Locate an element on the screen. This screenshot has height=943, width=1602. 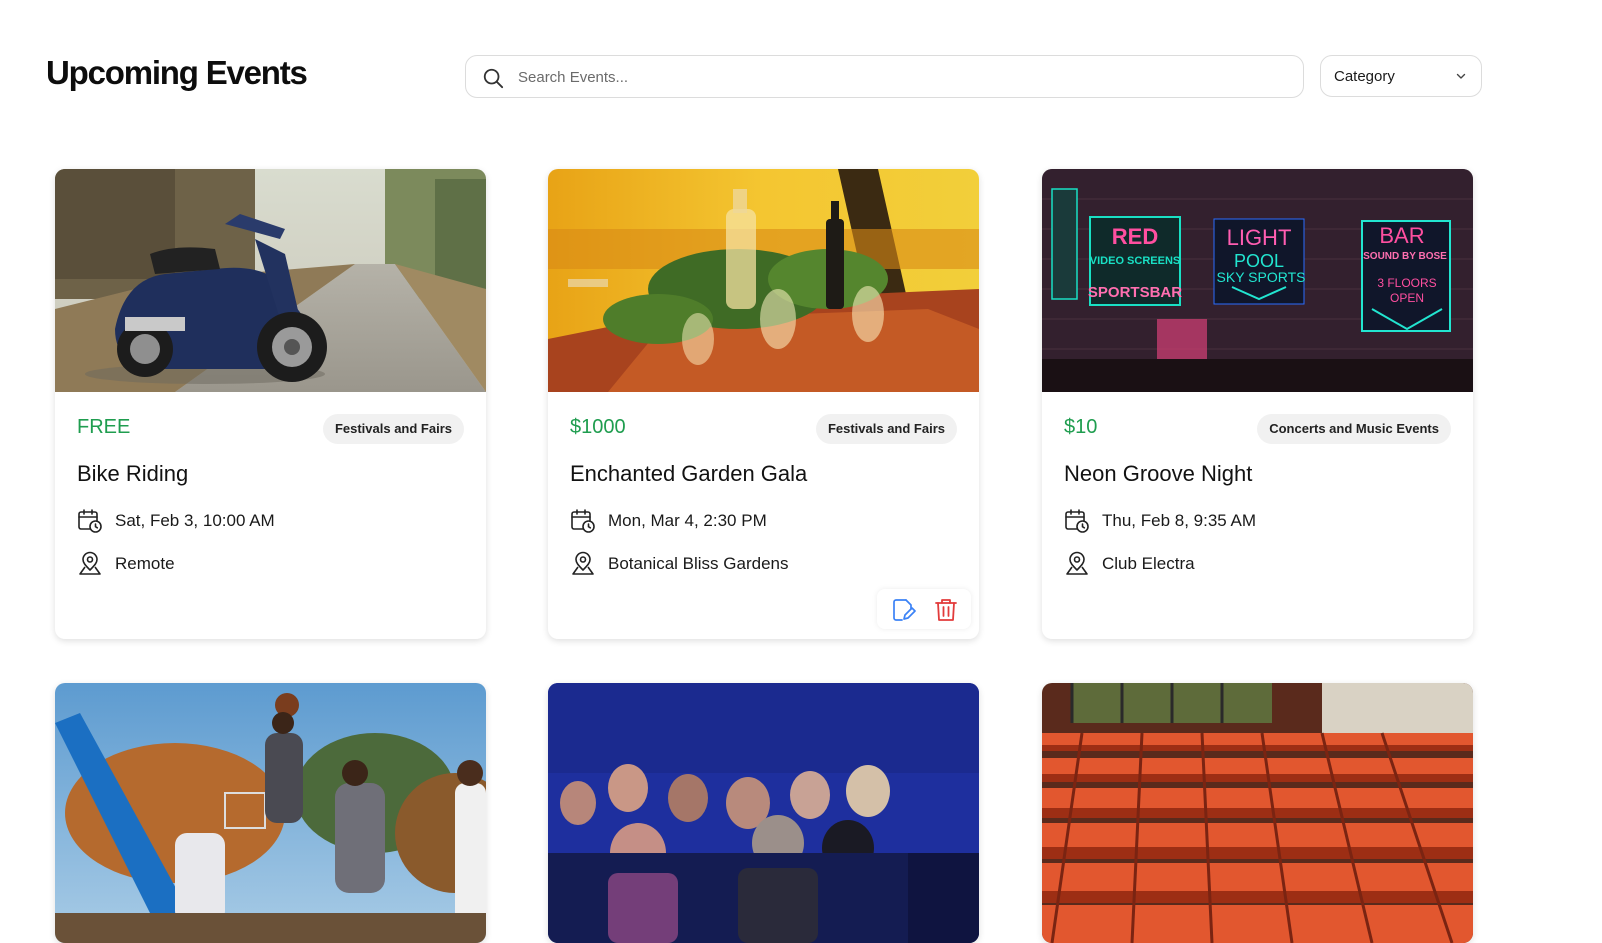
search-icon is located at coordinates (493, 78).